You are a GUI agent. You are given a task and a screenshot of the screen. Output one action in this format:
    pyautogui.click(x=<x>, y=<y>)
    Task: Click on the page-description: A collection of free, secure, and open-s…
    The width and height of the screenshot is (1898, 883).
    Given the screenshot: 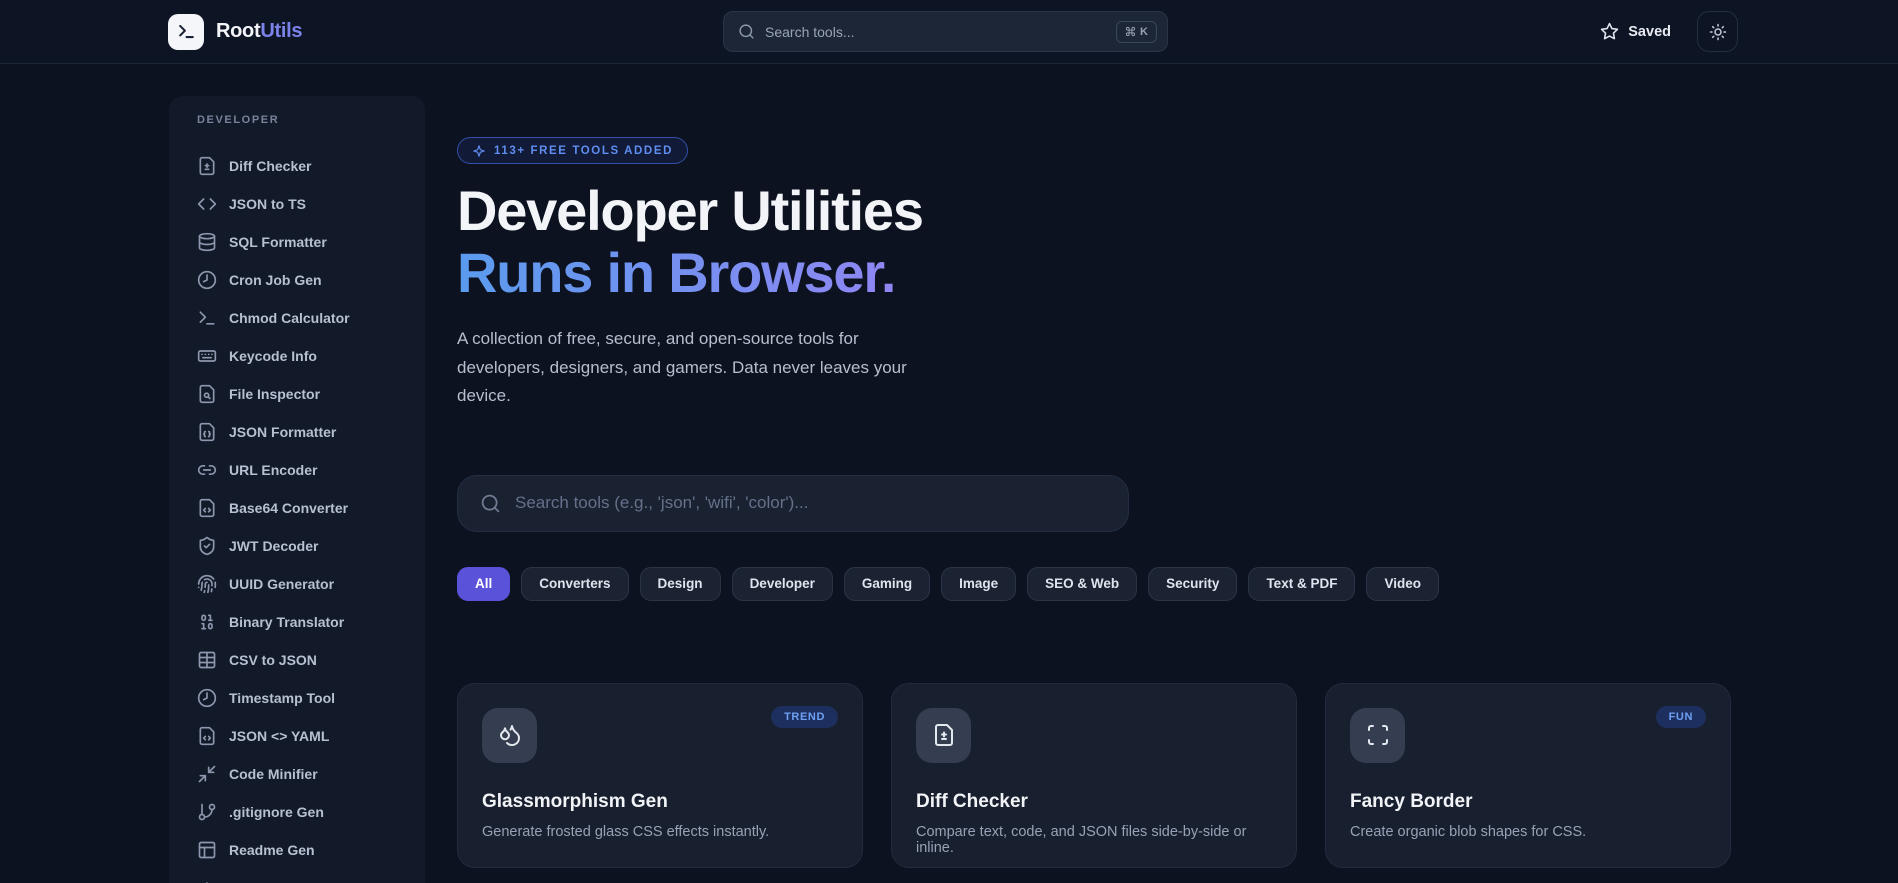 What is the action you would take?
    pyautogui.click(x=682, y=367)
    